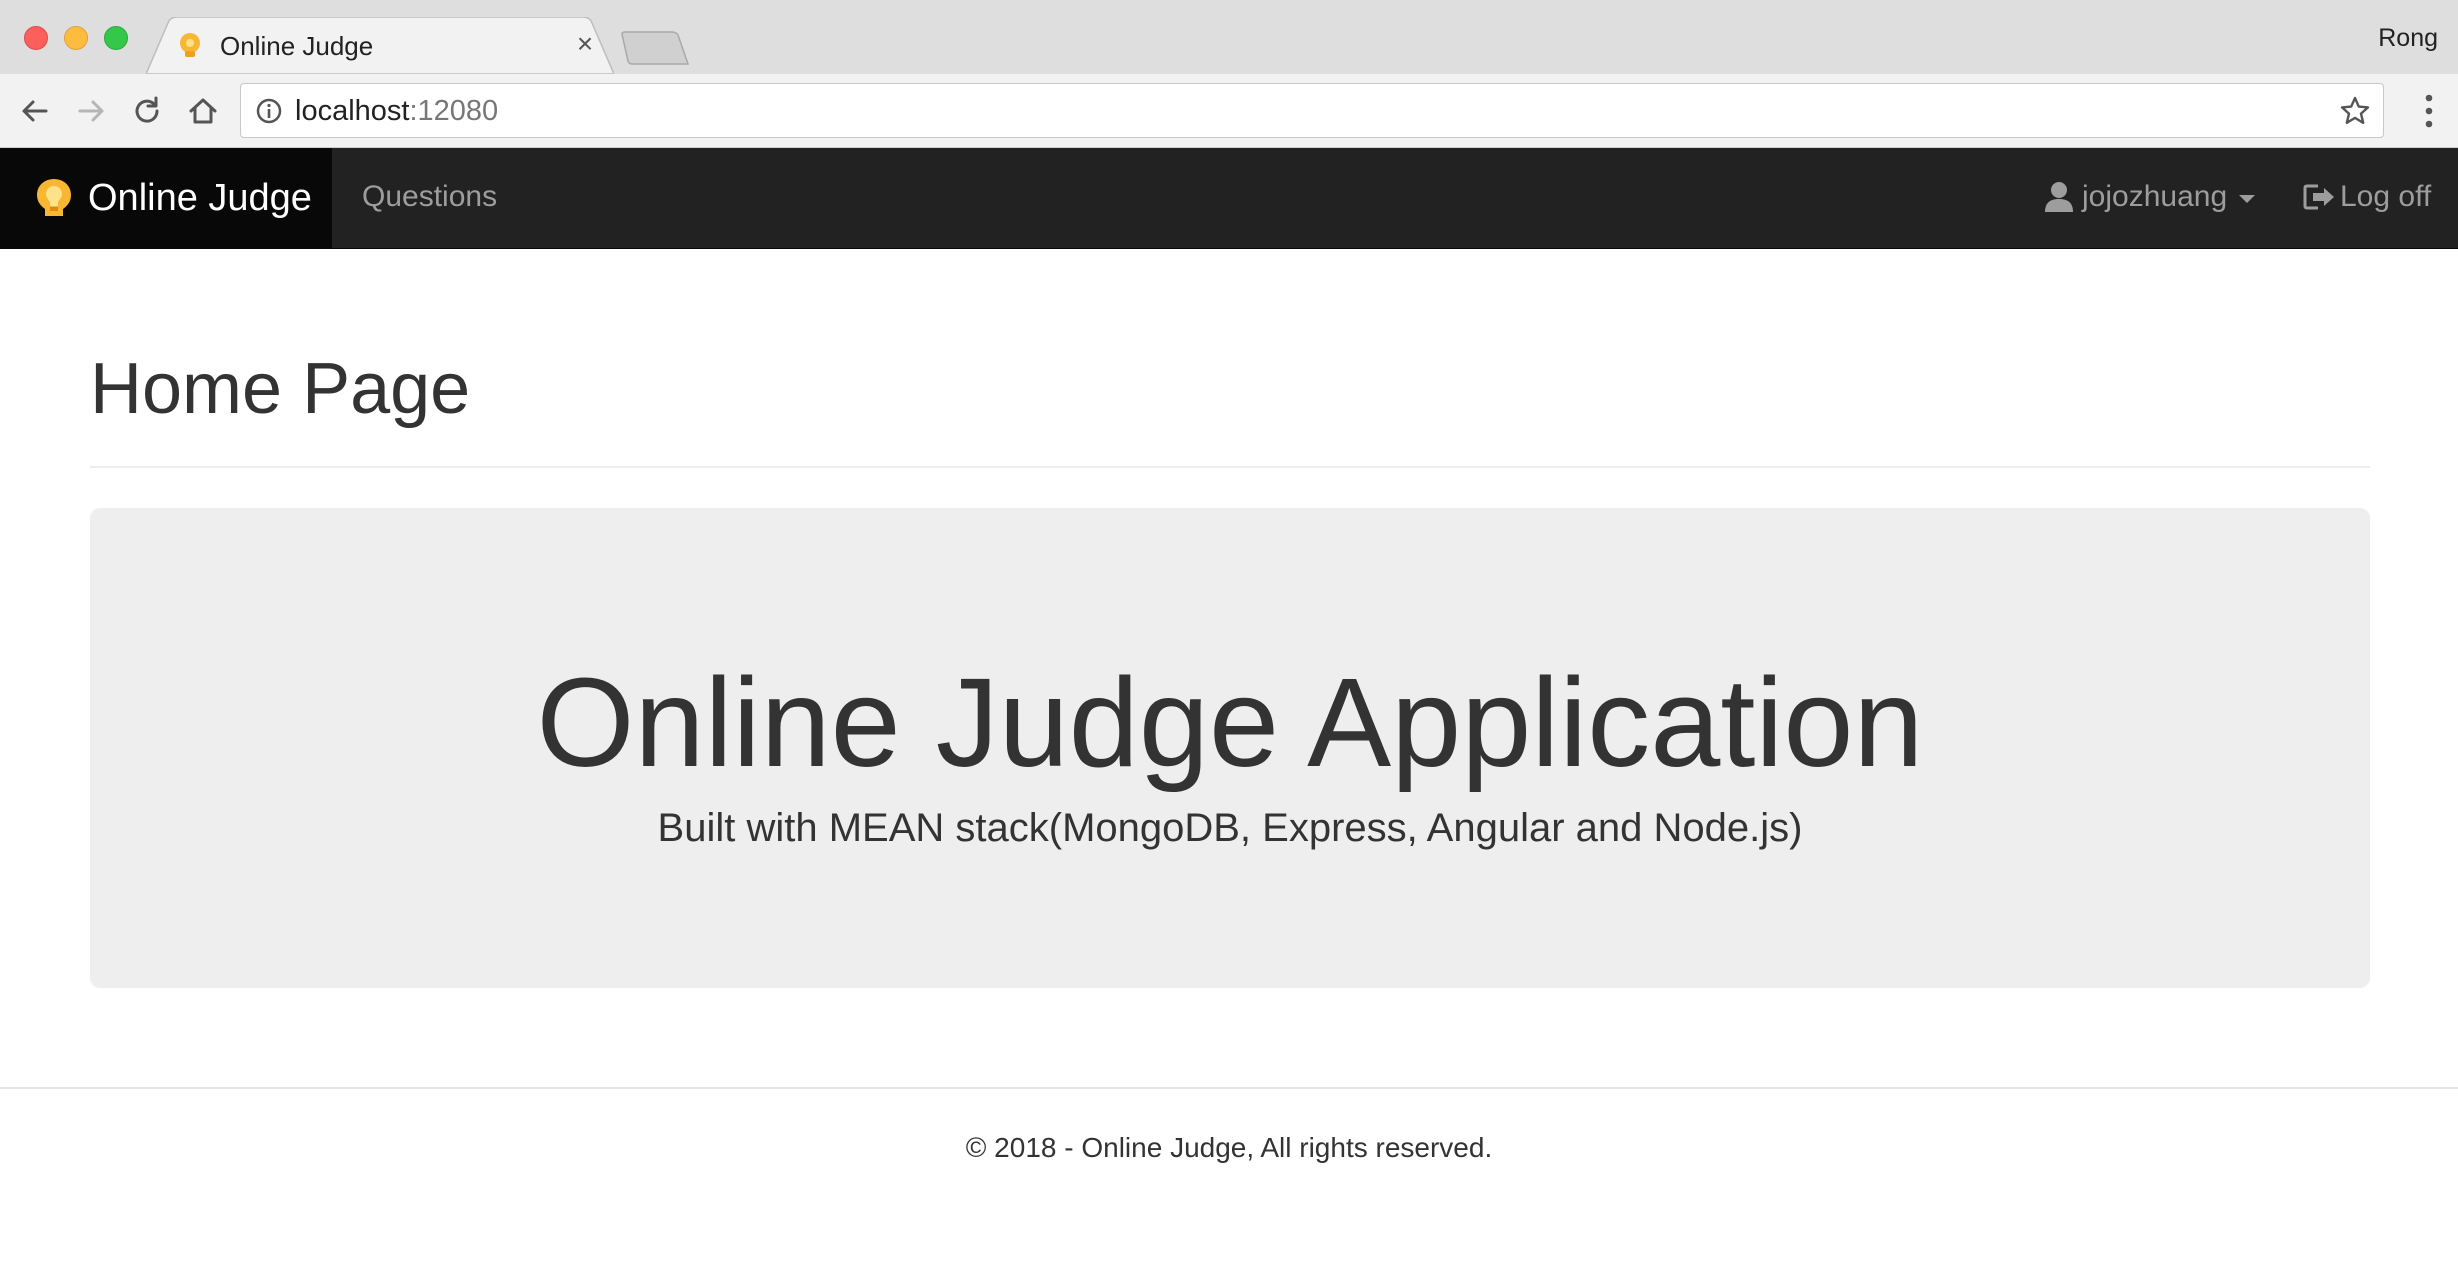  I want to click on browser-menu-icon, so click(2429, 111).